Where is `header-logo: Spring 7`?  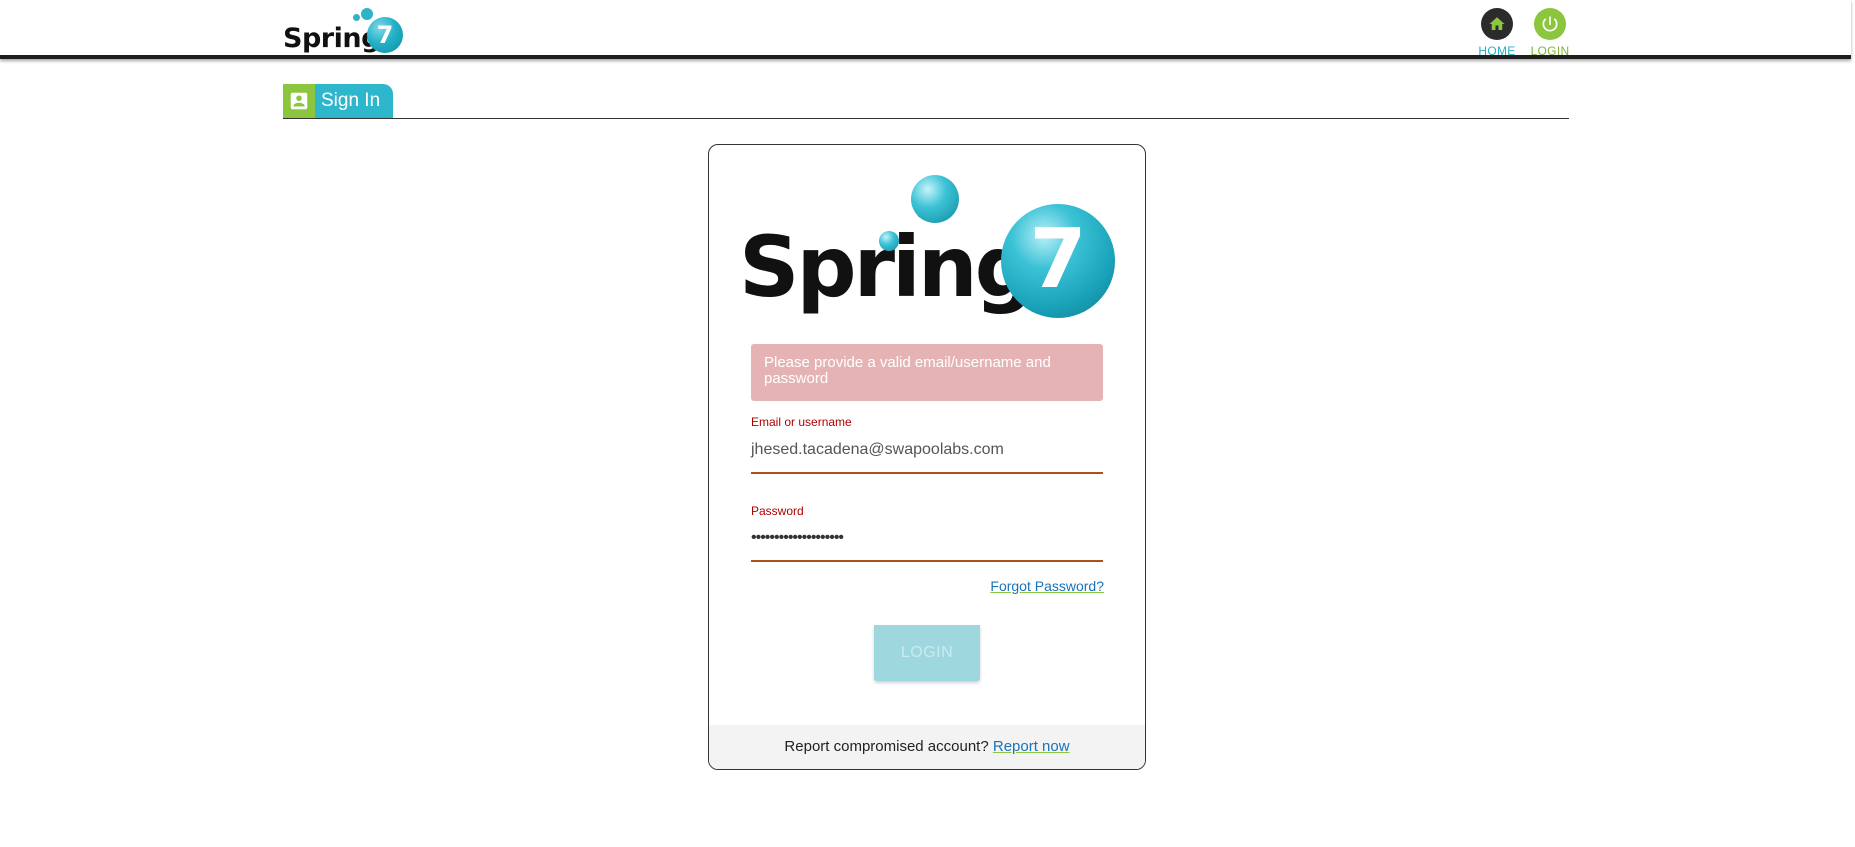
header-logo: Spring 7 is located at coordinates (345, 32).